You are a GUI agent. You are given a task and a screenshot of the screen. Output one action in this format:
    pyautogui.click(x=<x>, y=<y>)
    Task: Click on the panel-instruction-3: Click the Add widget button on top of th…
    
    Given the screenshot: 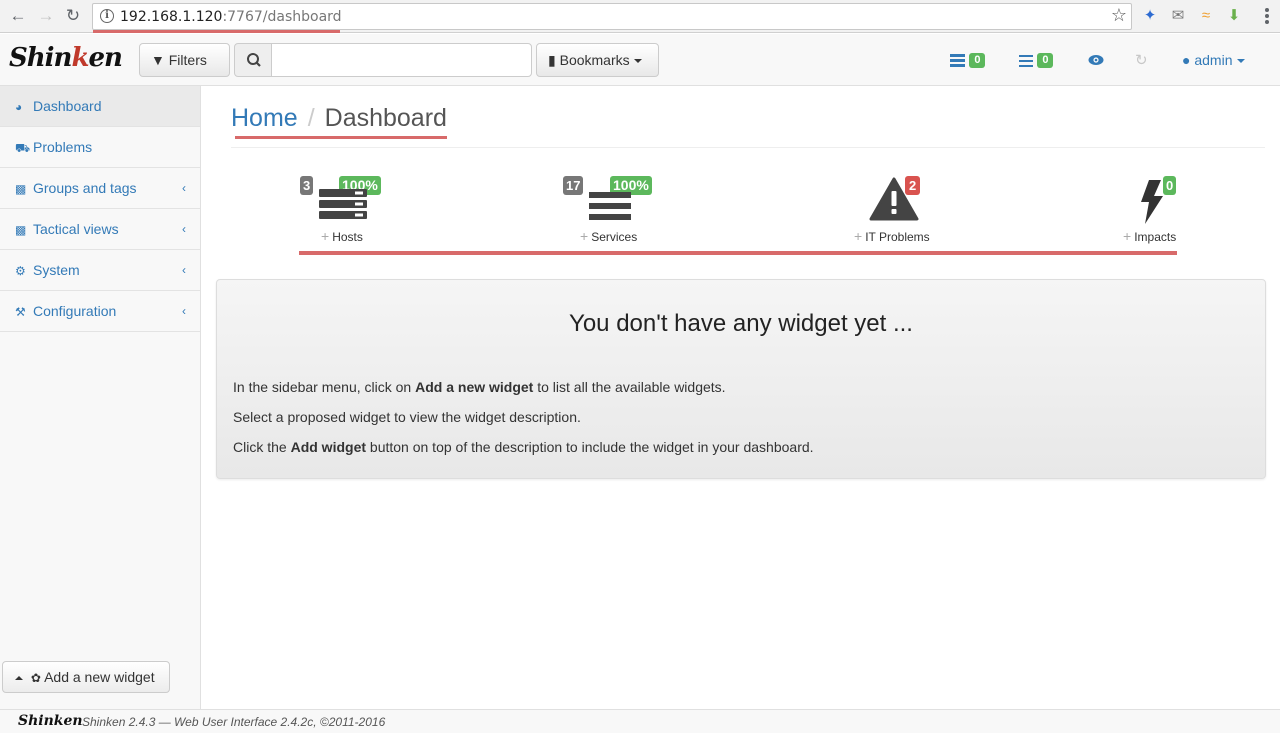 What is the action you would take?
    pyautogui.click(x=523, y=447)
    